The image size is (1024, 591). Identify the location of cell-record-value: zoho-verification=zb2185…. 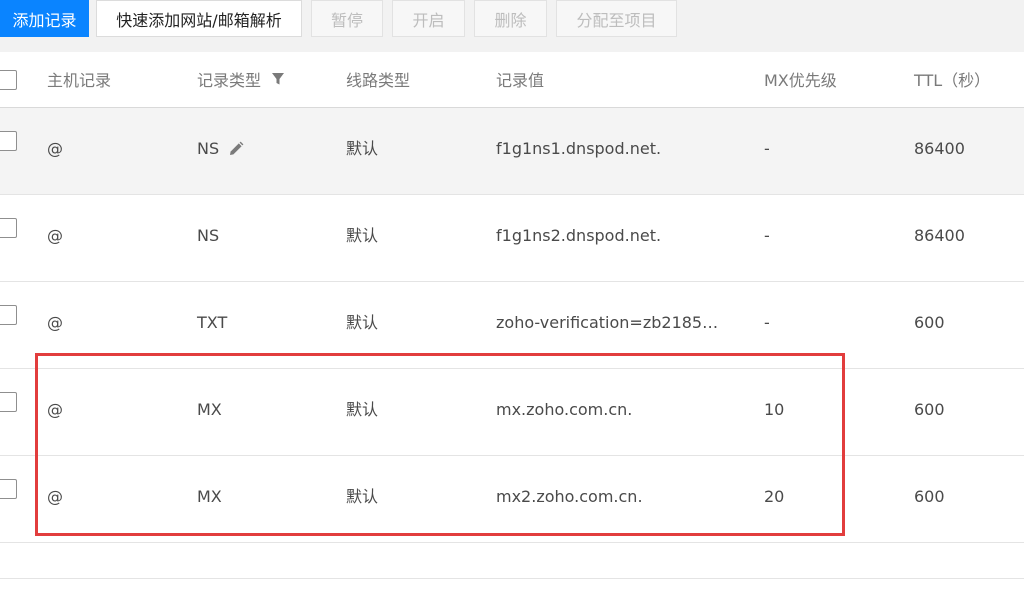
(607, 322).